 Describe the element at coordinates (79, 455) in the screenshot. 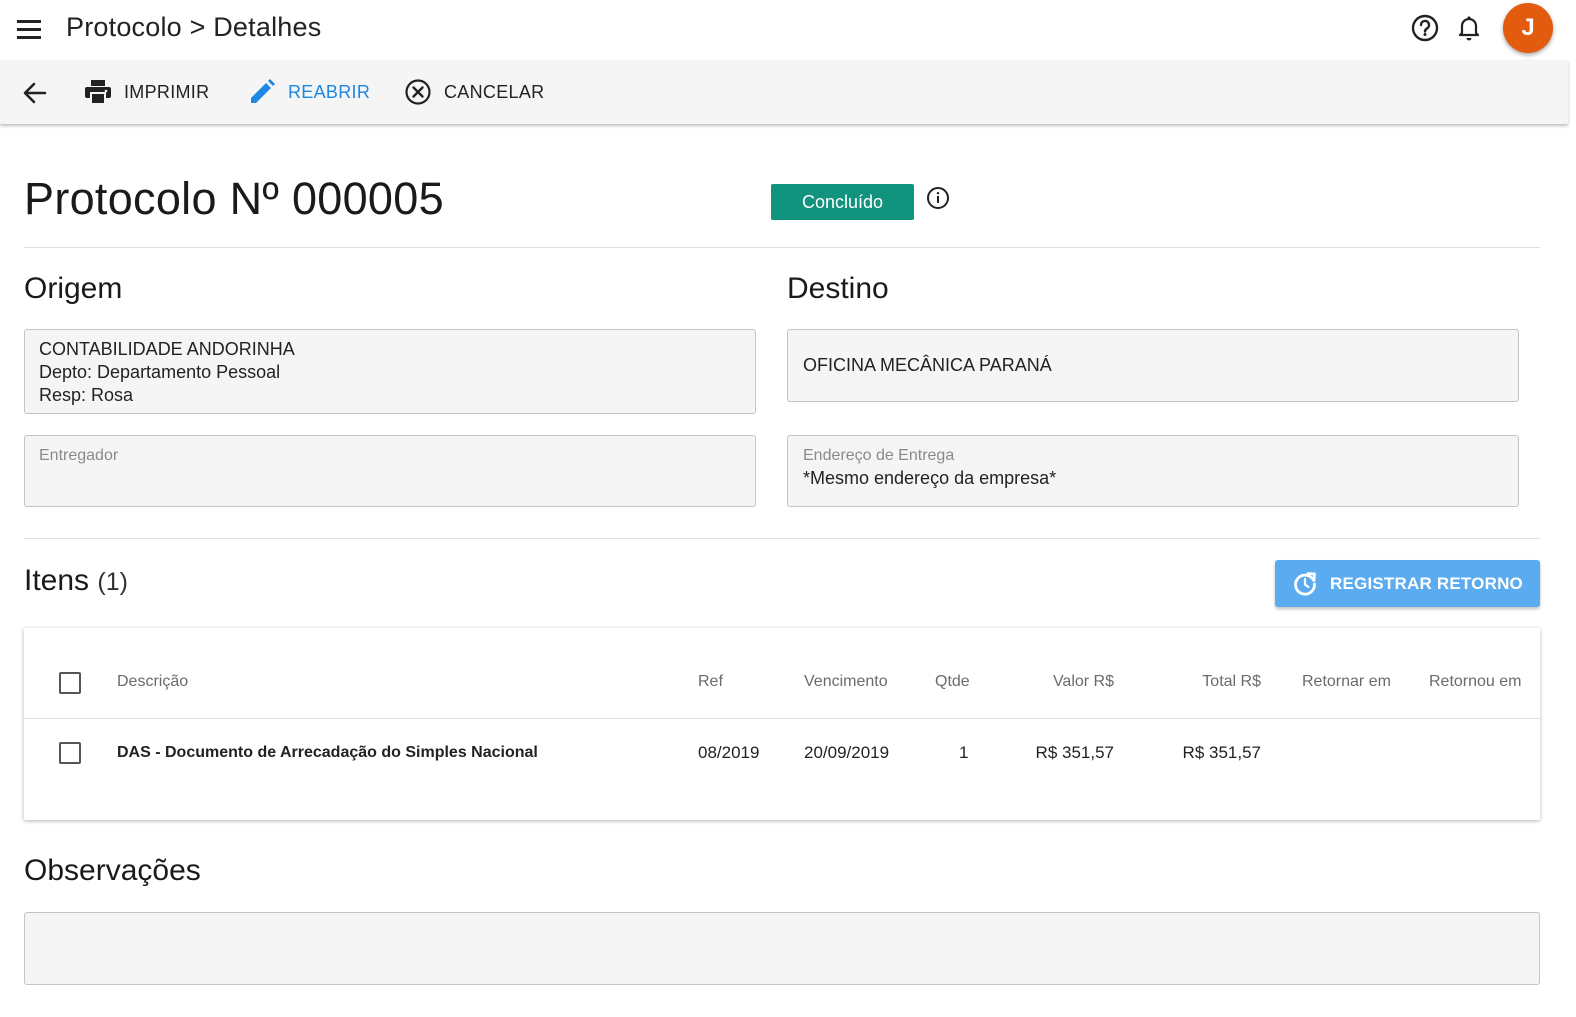

I see `entregador-label: Entregador` at that location.